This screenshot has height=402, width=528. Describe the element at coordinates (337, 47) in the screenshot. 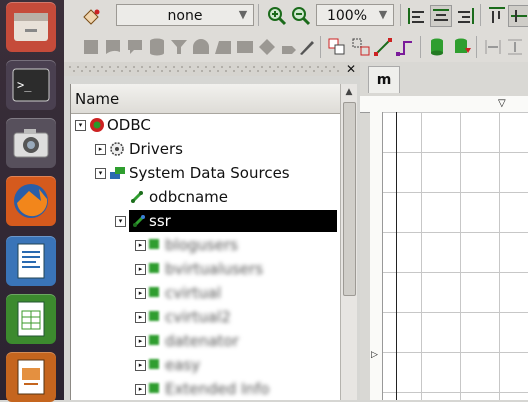

I see `group-icon` at that location.